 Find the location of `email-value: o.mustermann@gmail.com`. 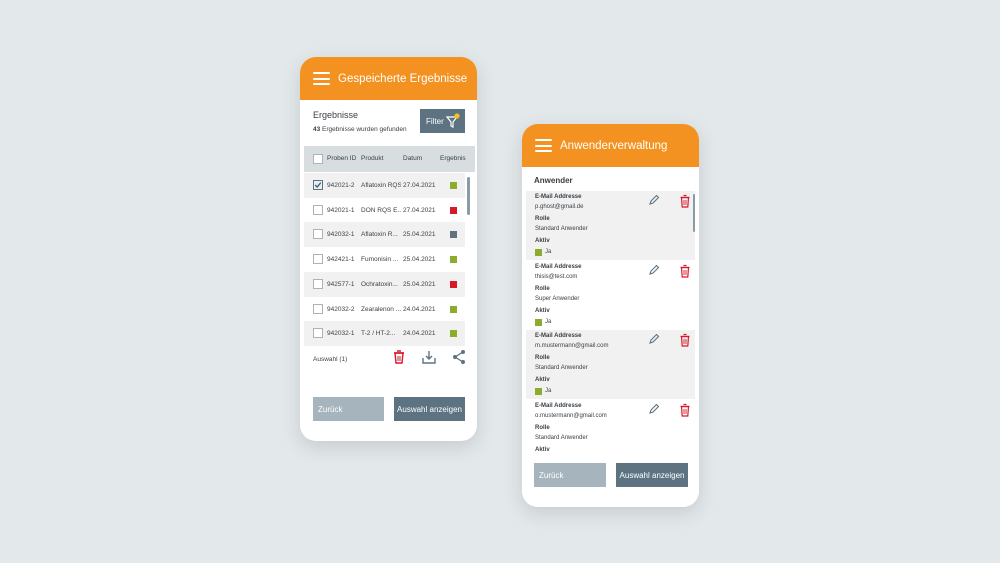

email-value: o.mustermann@gmail.com is located at coordinates (571, 415).